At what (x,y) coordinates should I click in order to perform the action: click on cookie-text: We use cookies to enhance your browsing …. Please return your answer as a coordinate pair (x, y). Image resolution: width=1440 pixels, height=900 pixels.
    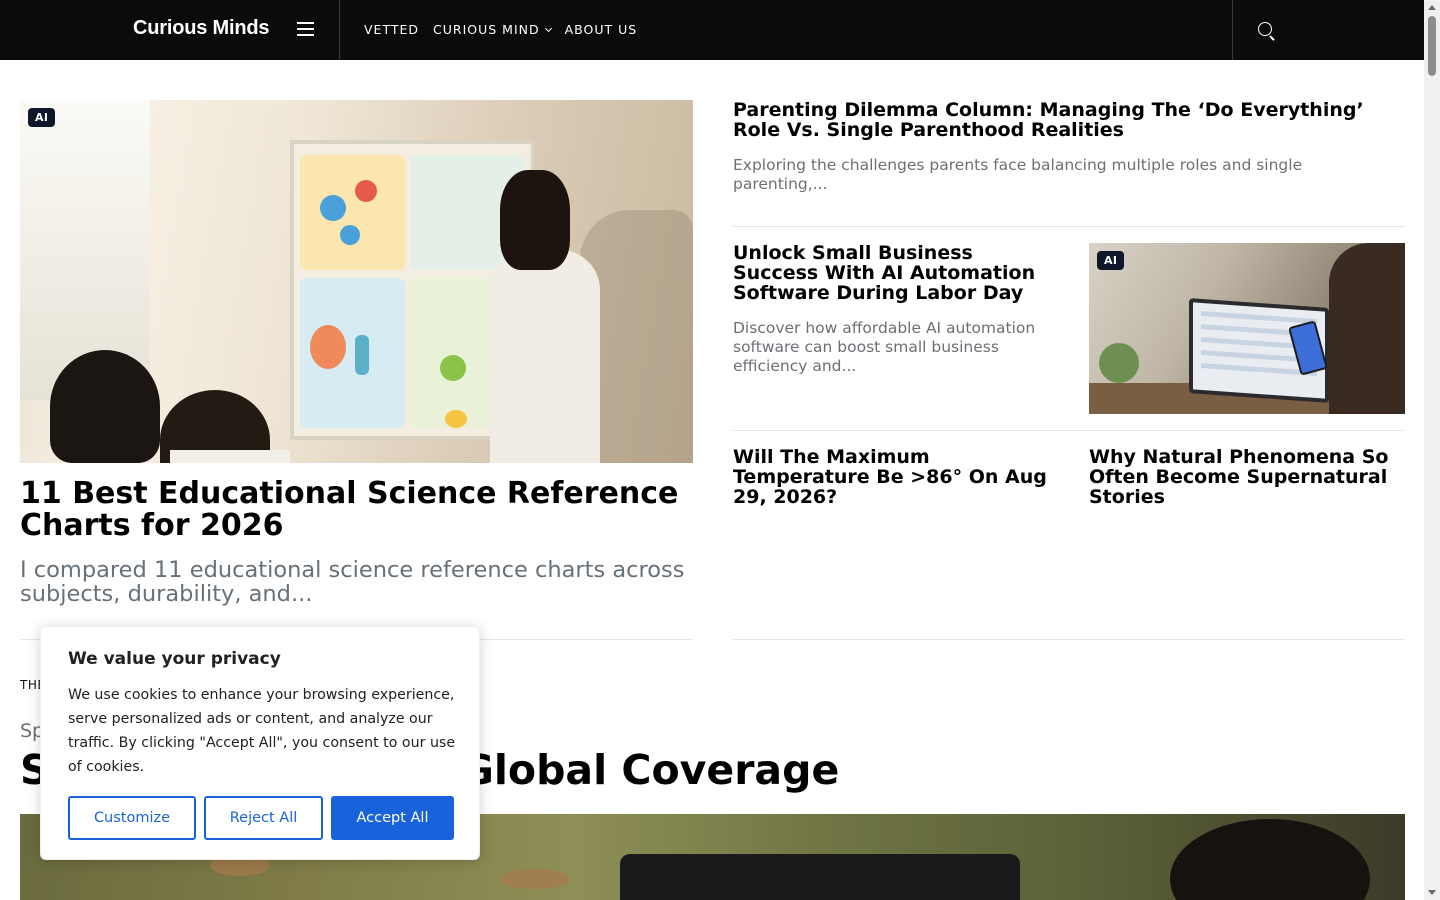
    Looking at the image, I should click on (262, 731).